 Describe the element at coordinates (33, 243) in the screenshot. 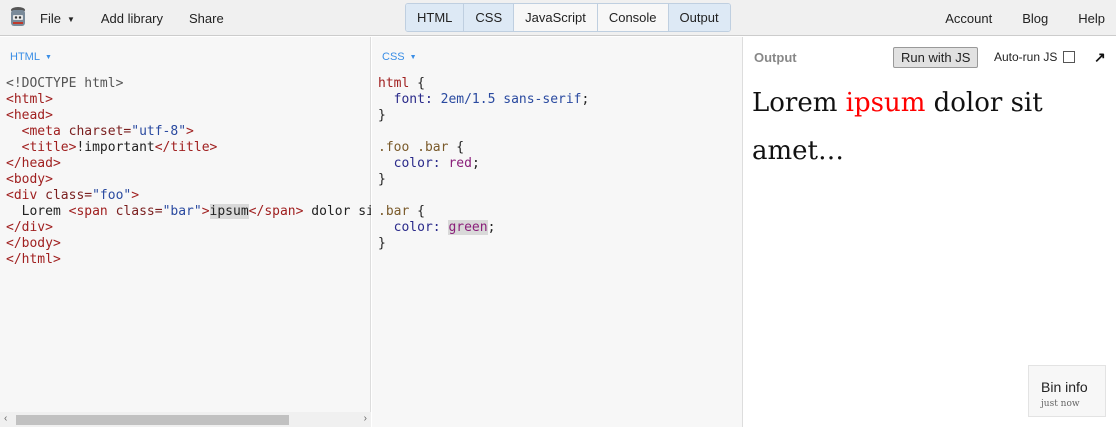

I see `code-line: </body>` at that location.